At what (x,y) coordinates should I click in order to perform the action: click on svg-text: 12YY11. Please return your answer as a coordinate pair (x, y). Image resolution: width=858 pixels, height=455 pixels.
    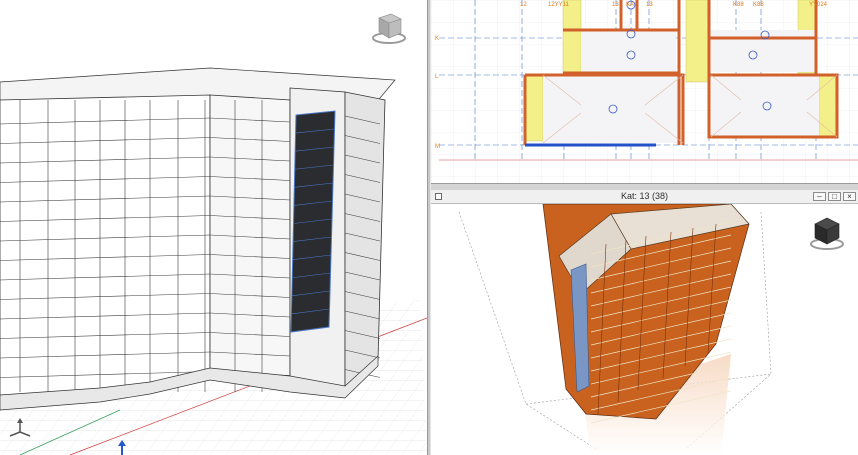
    Looking at the image, I should click on (559, 5).